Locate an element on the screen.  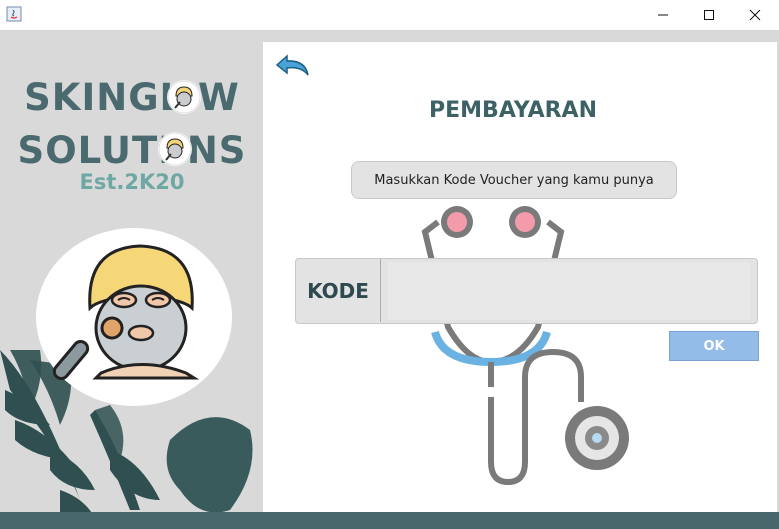
minimize-button is located at coordinates (663, 15).